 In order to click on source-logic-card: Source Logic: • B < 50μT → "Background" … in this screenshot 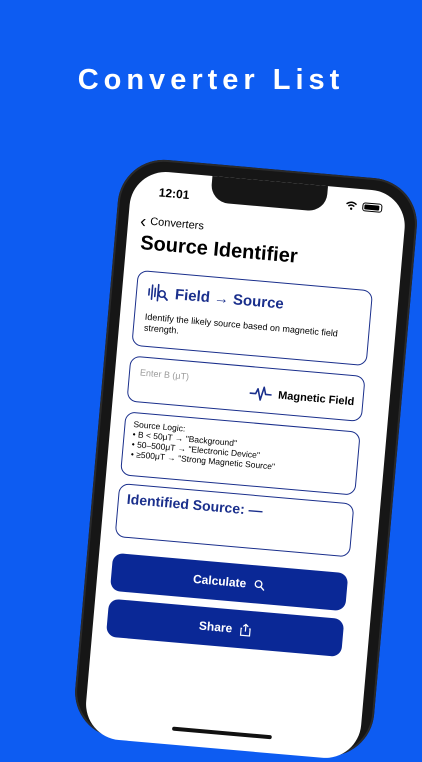, I will do `click(240, 453)`.